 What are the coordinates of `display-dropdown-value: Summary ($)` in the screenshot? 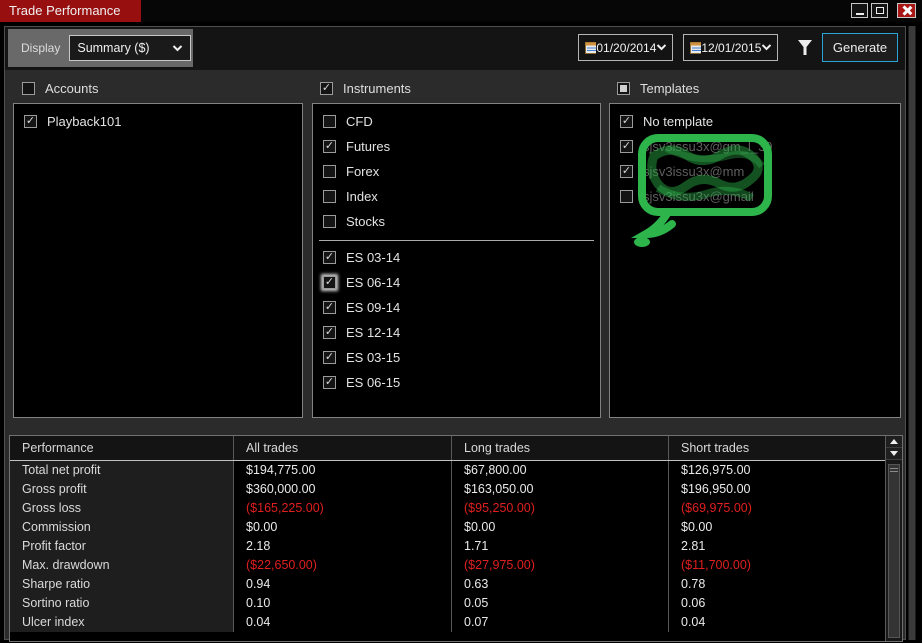 It's located at (113, 48).